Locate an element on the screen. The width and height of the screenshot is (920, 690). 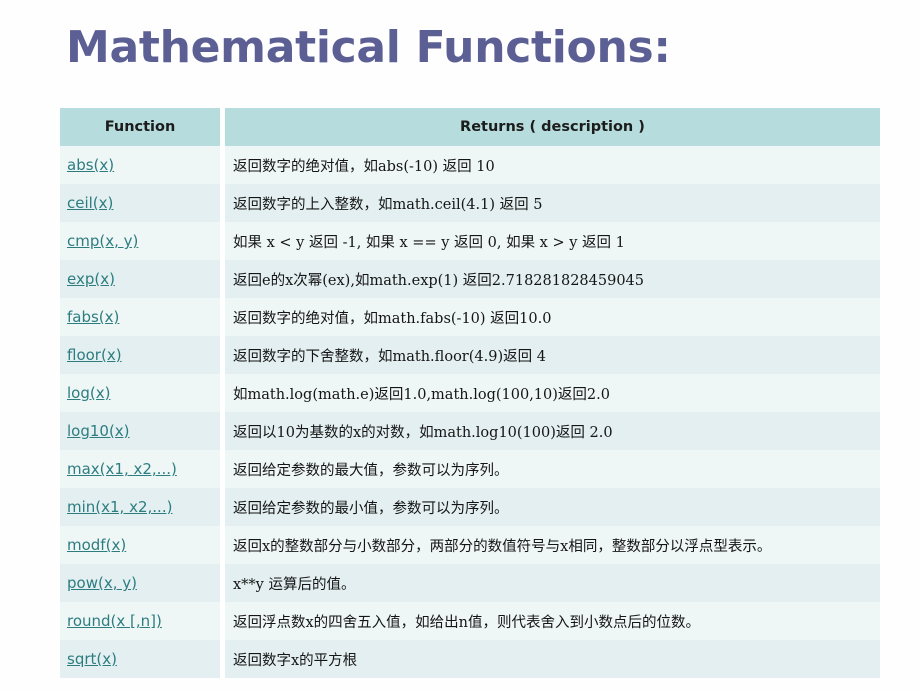
cell-description: 返回给定参数的最小值，参数可以为序列。 is located at coordinates (552, 507).